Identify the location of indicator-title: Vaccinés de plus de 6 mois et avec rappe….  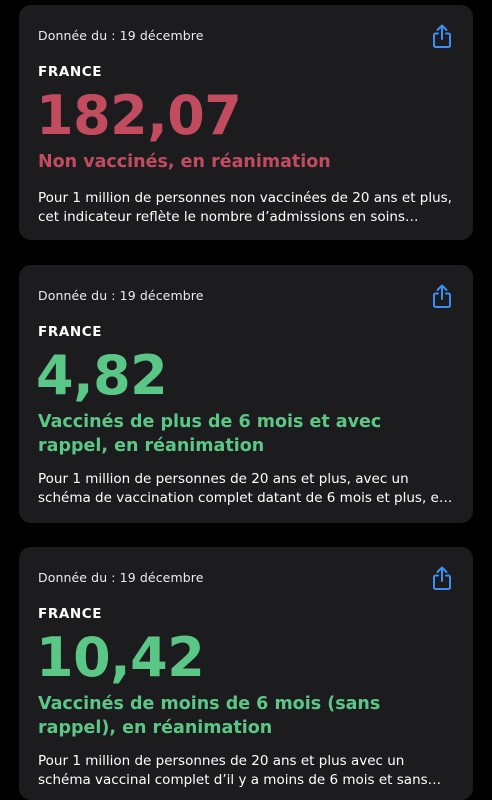
(210, 434).